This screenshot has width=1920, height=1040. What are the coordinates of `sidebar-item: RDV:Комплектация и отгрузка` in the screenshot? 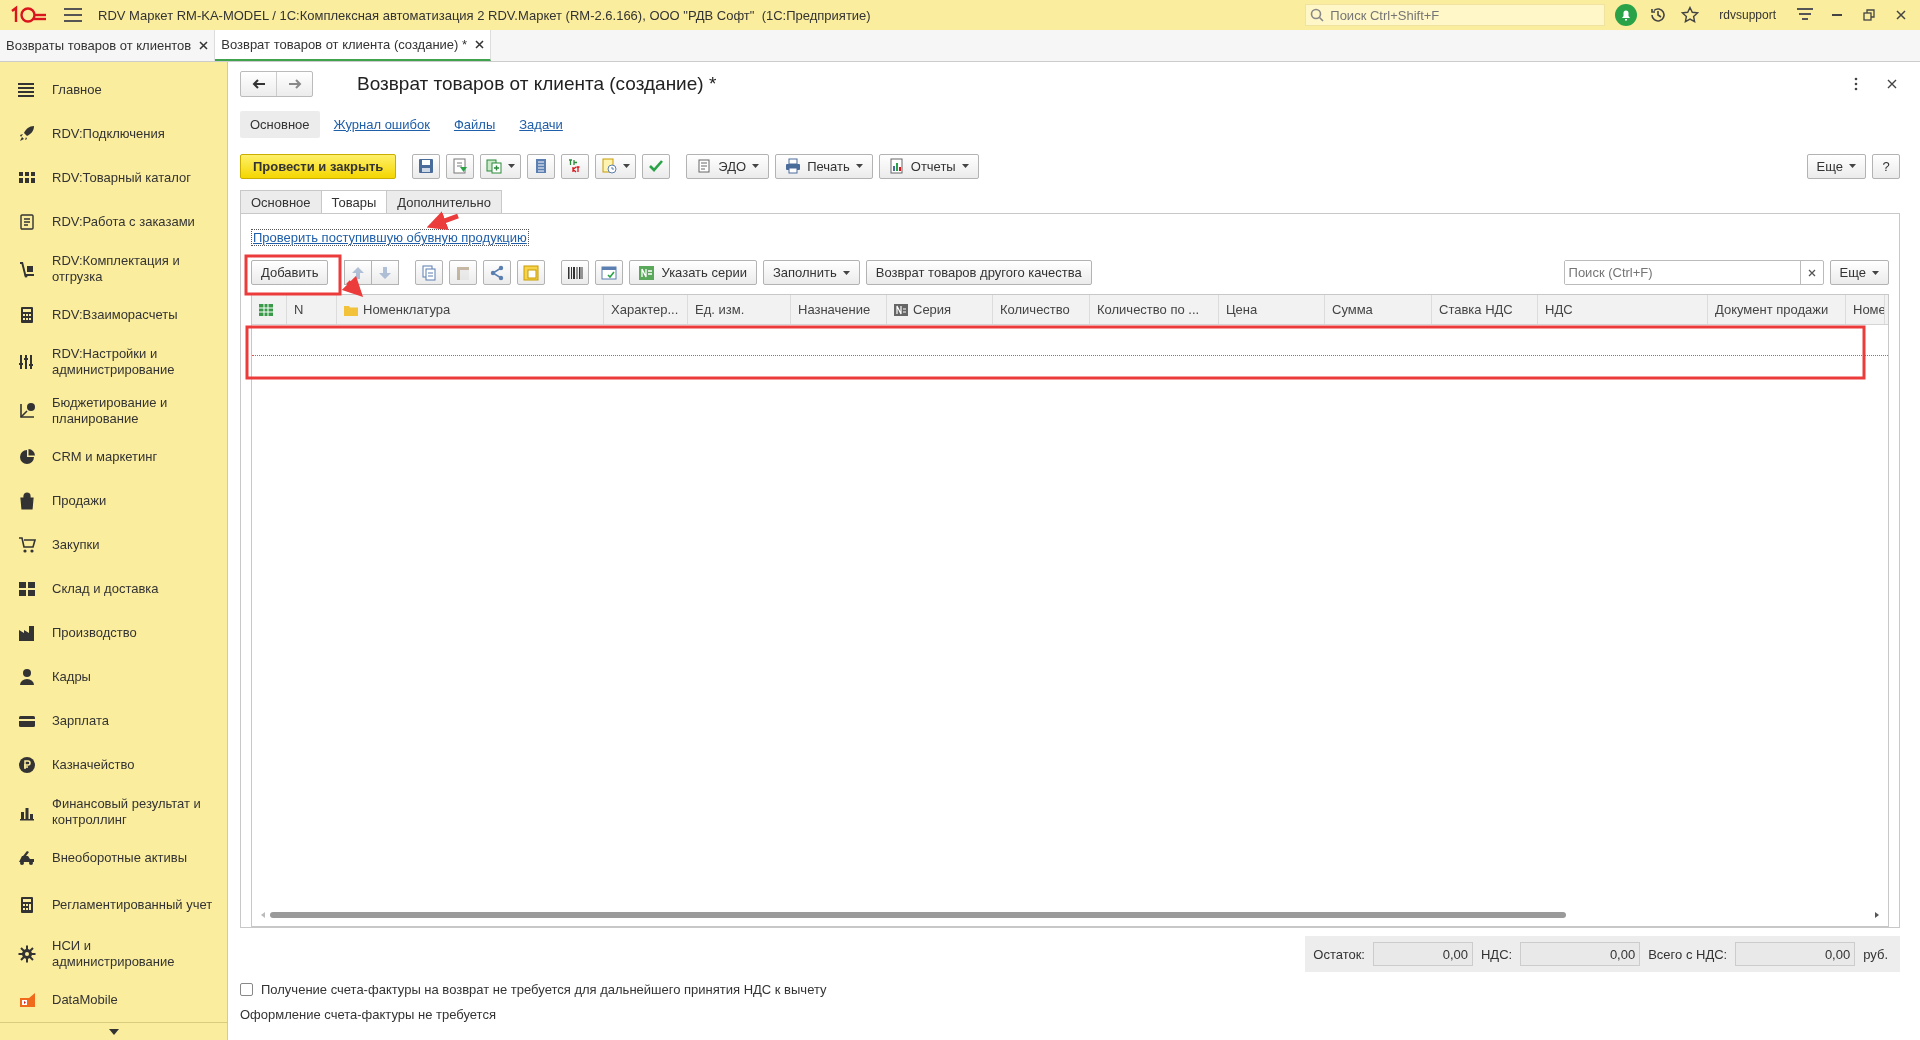 It's located at (113, 268).